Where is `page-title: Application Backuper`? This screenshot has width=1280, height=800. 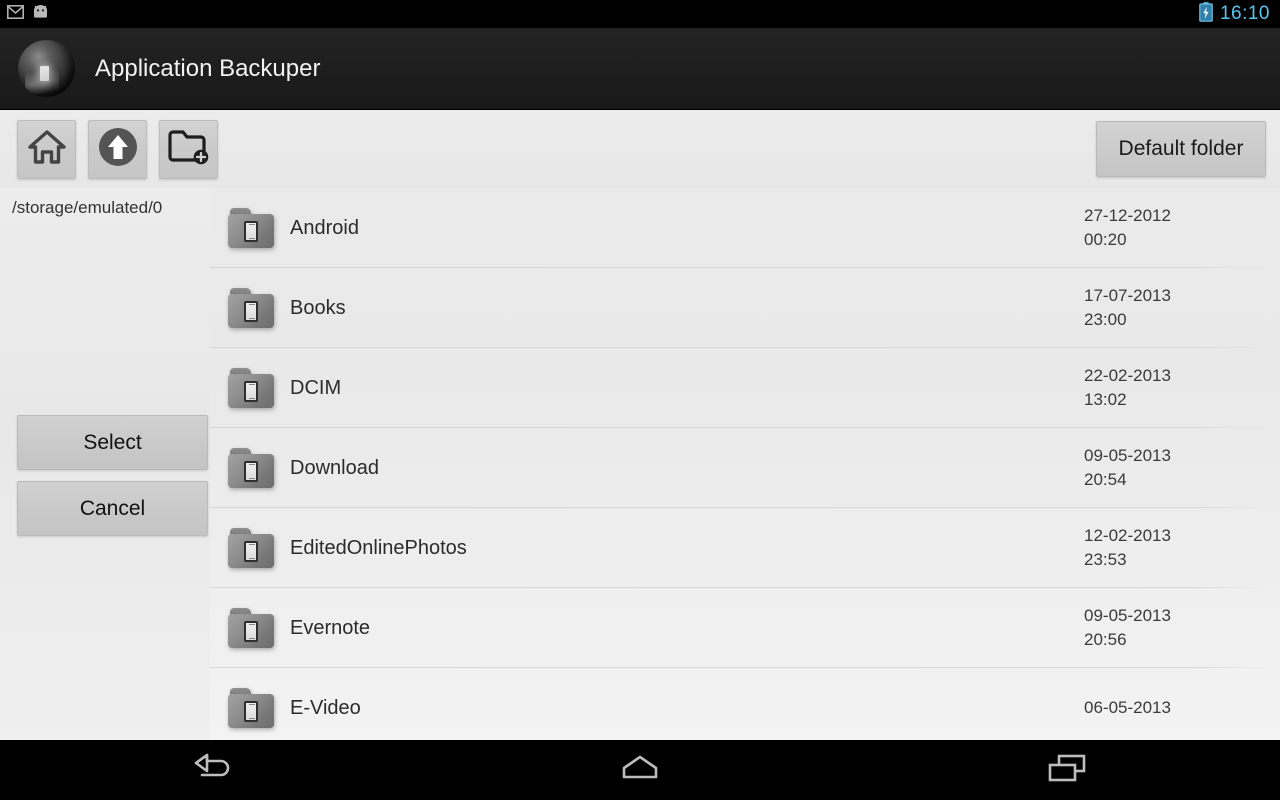
page-title: Application Backuper is located at coordinates (208, 68).